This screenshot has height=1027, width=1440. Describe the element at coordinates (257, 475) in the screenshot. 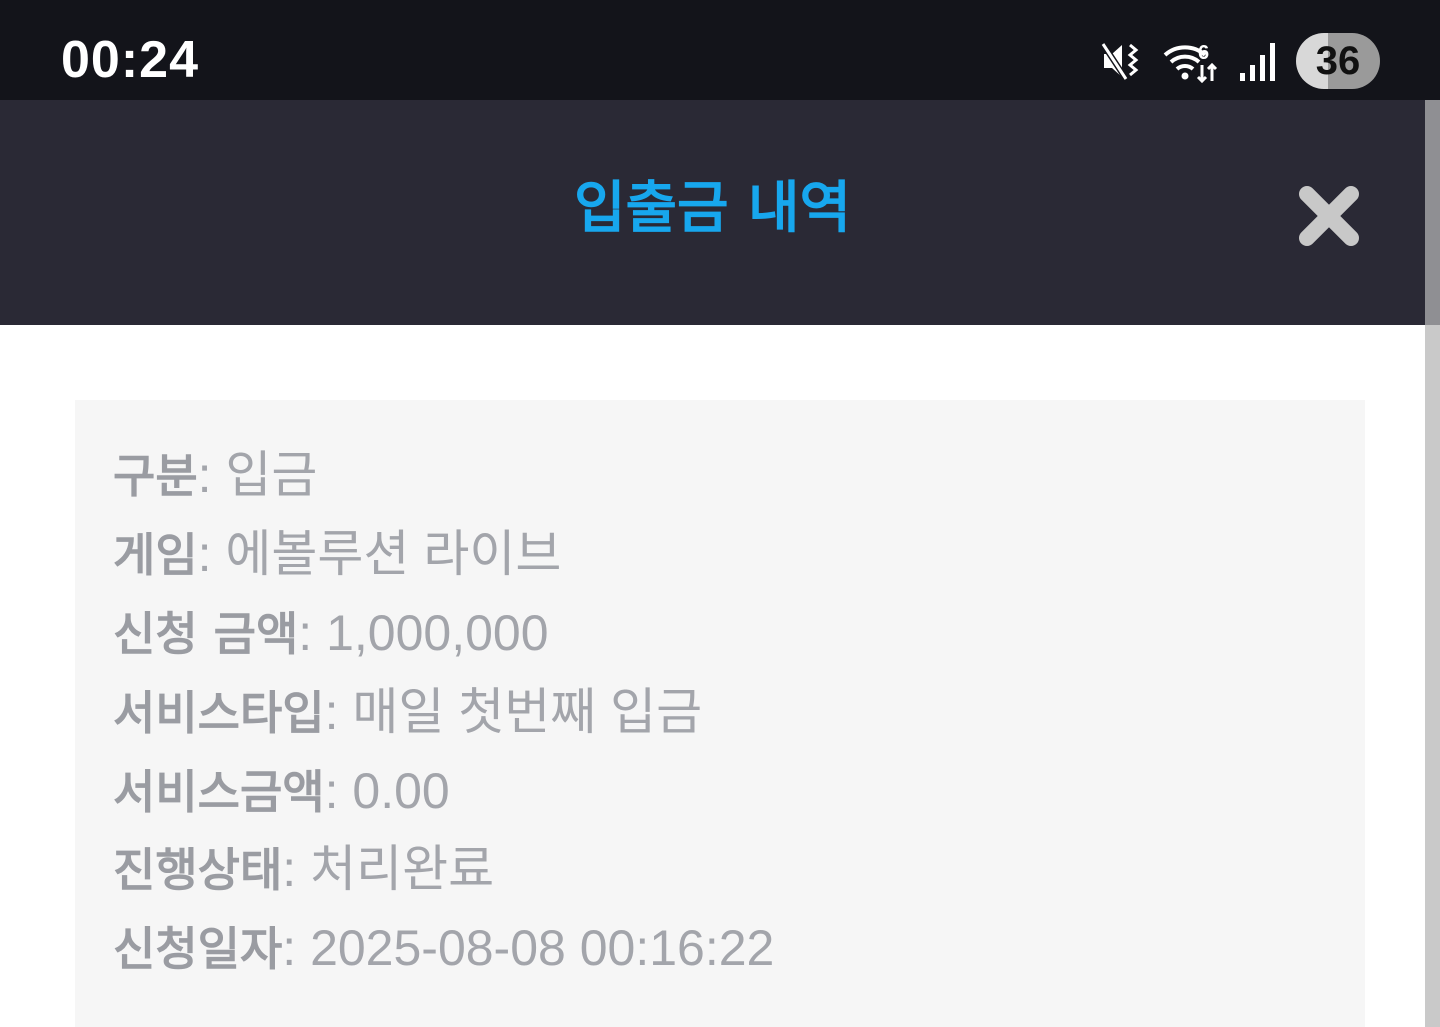

I see `detail-value: : 입금` at that location.